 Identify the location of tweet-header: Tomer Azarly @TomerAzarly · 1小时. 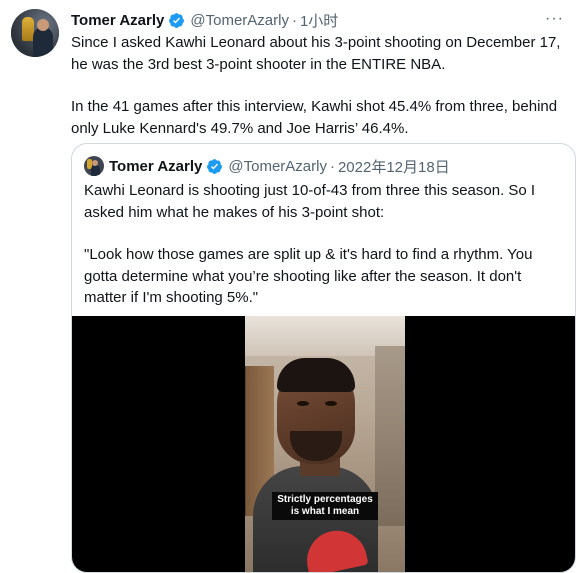
(204, 20).